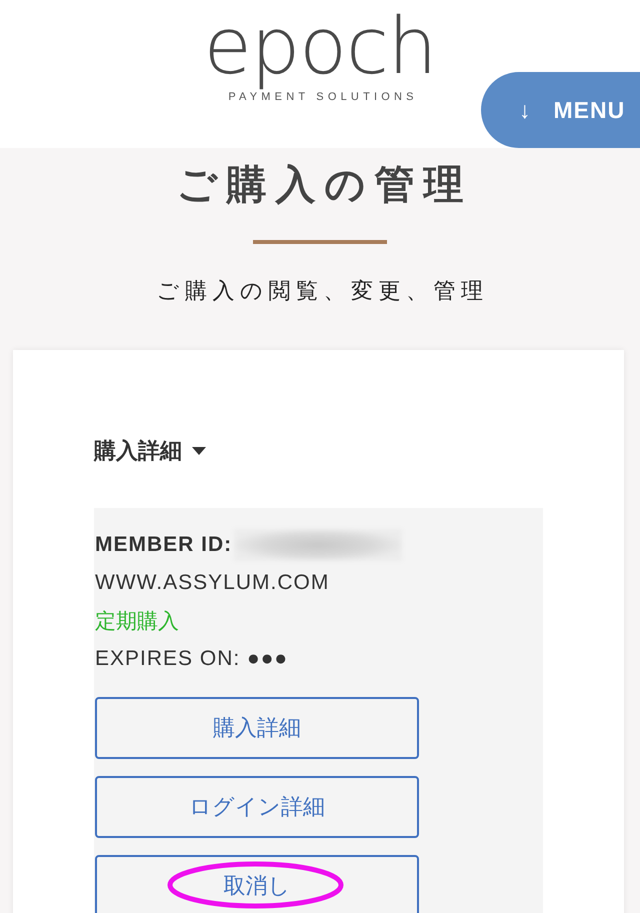  Describe the element at coordinates (322, 97) in the screenshot. I see `logo-tagline: PAYMENT SOLUTIONS` at that location.